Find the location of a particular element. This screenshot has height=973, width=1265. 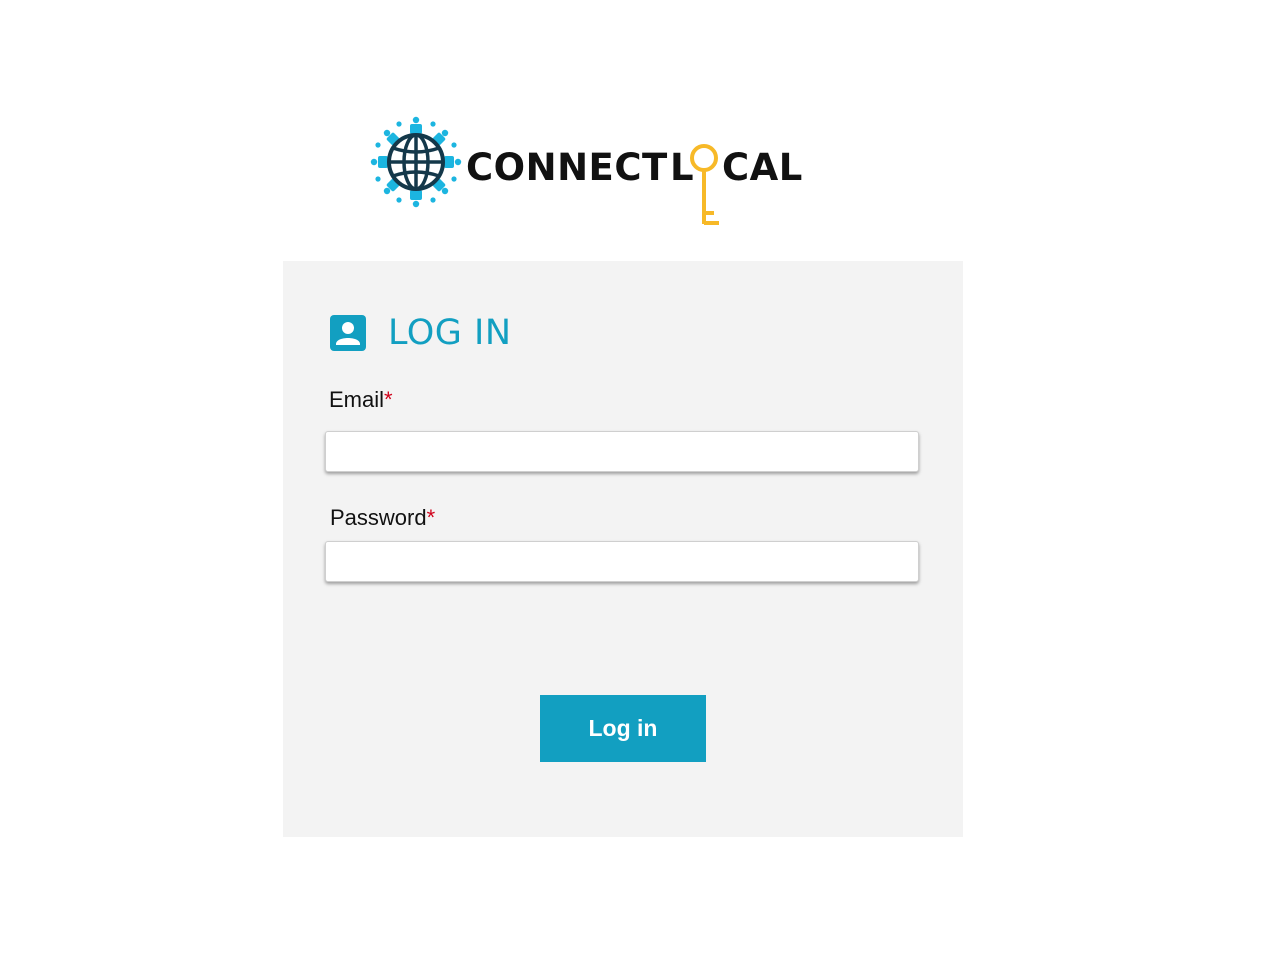

password-label: Password* is located at coordinates (382, 518).